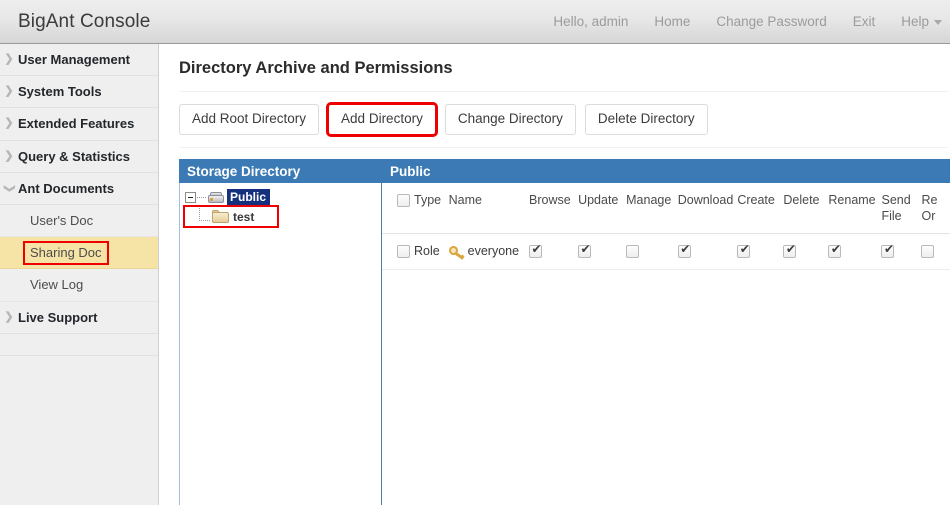  Describe the element at coordinates (934, 209) in the screenshot. I see `col-read-only: Re Or` at that location.